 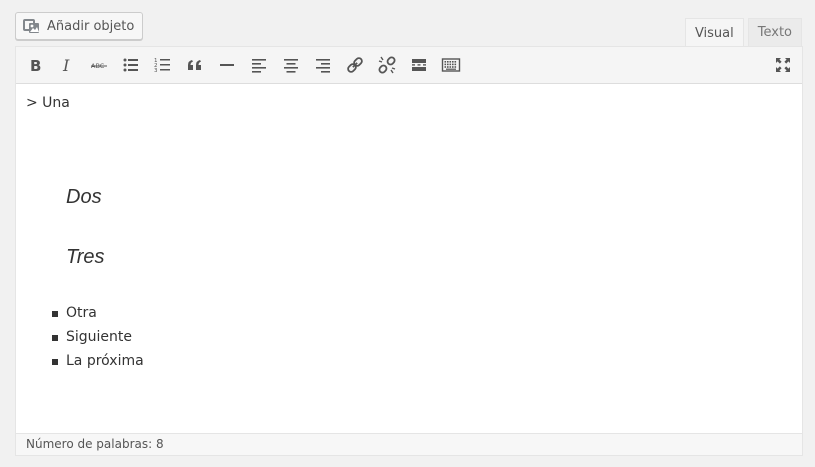 I want to click on blockquote-icon, so click(x=194, y=65).